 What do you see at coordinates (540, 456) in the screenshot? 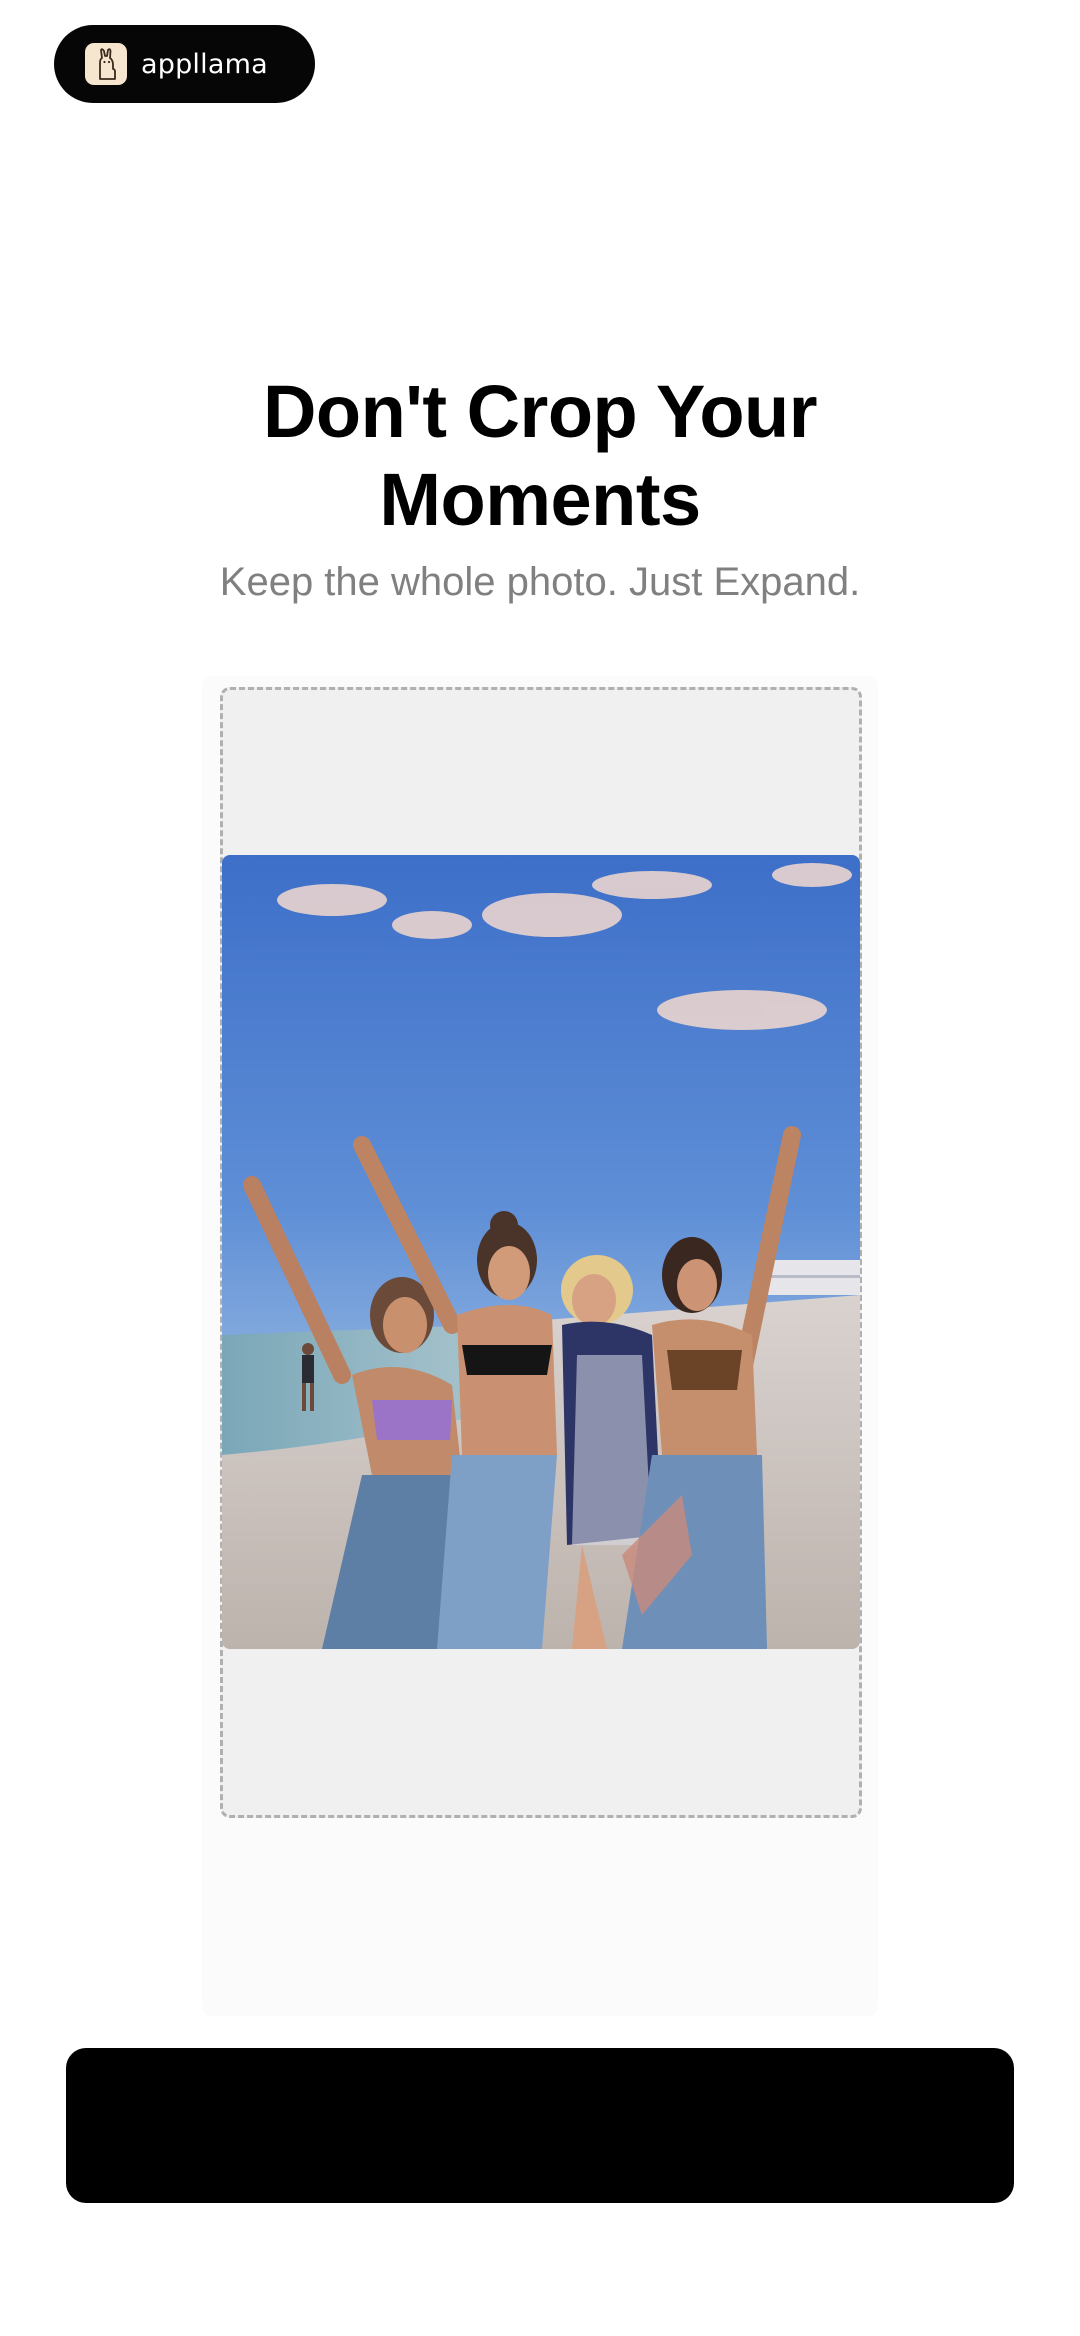
I see `page-title: Don't Crop Your Moments` at bounding box center [540, 456].